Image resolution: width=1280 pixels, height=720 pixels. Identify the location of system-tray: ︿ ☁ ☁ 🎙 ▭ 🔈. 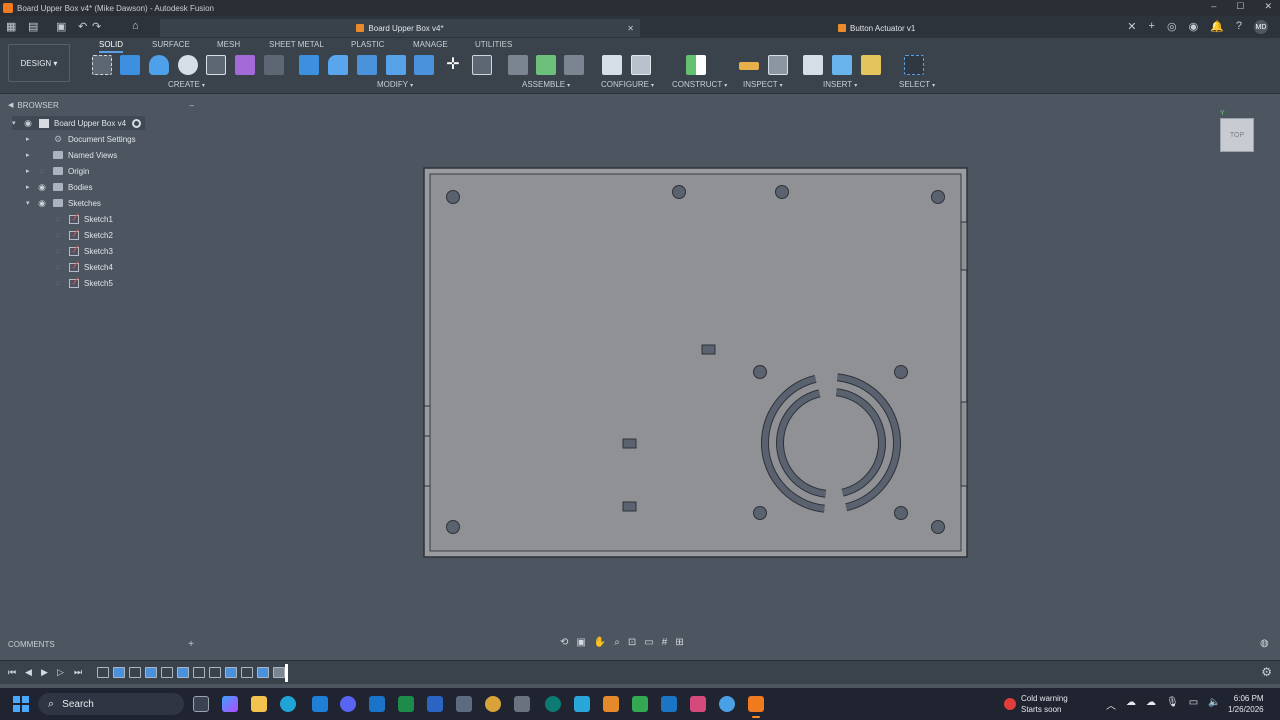
(1163, 704).